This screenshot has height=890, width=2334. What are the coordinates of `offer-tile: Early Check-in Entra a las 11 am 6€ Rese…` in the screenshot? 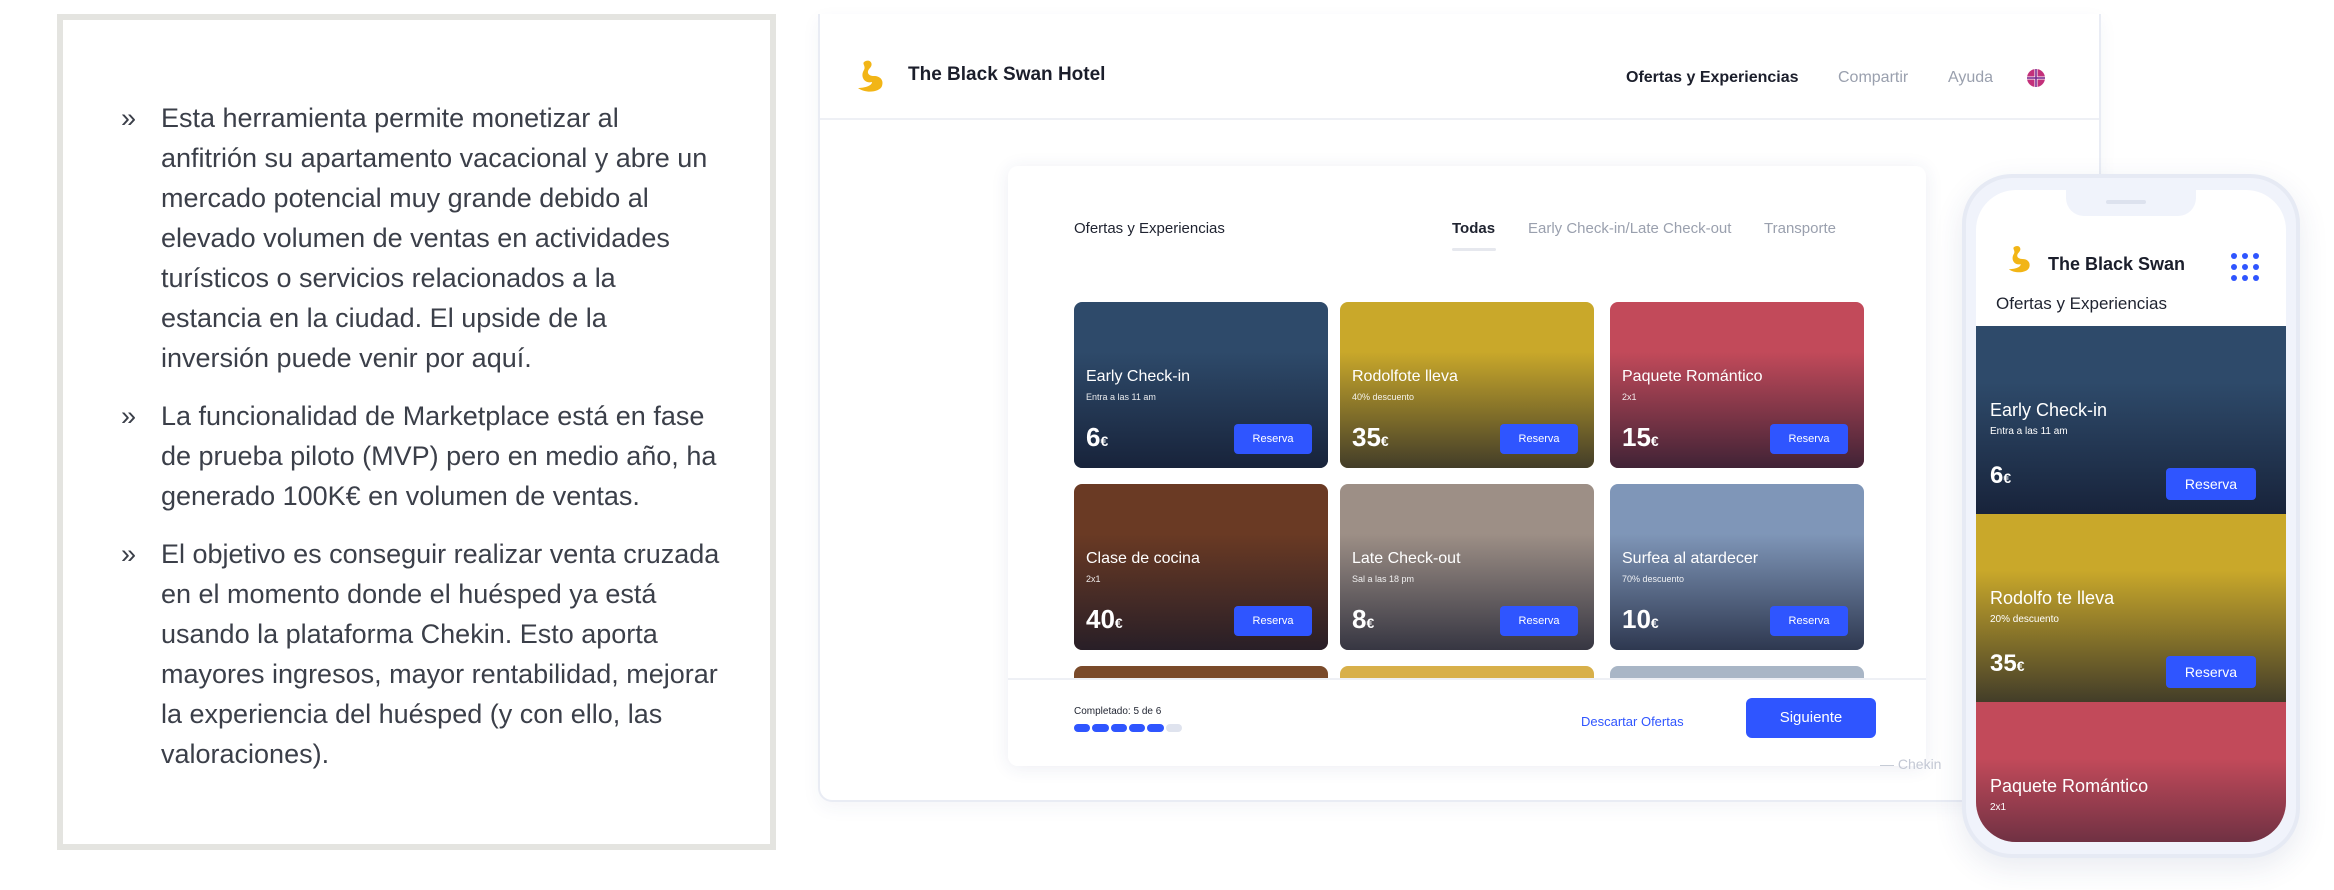 It's located at (1201, 385).